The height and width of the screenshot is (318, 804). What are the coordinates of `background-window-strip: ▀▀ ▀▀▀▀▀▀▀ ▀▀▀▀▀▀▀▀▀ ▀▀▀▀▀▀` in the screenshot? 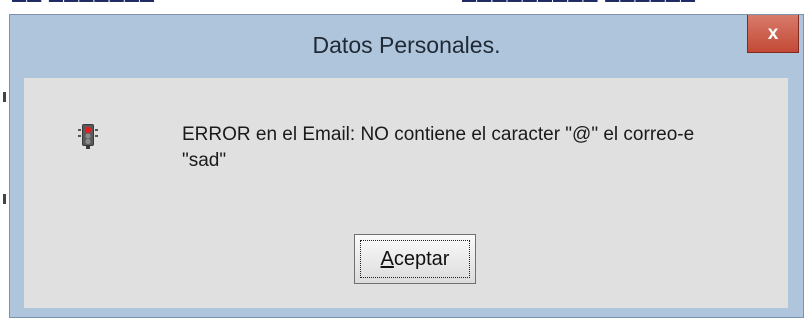 It's located at (402, 7).